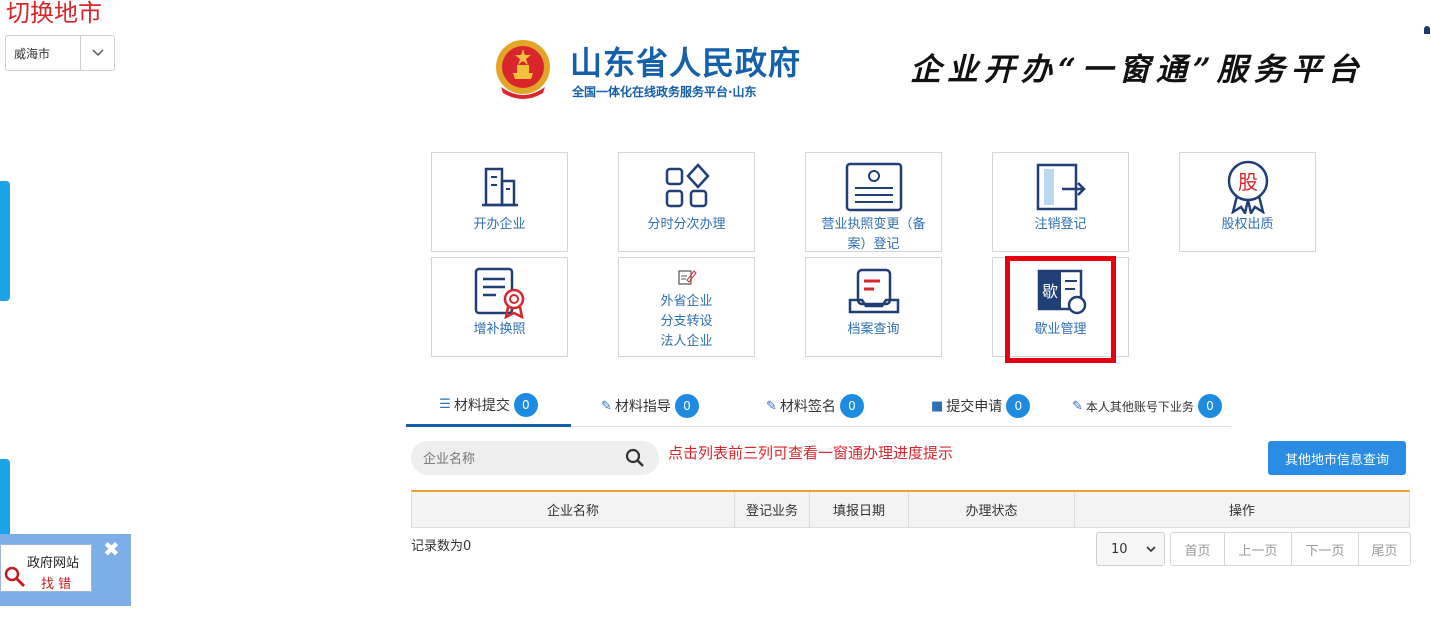 This screenshot has height=627, width=1431. I want to click on company-search, so click(535, 458).